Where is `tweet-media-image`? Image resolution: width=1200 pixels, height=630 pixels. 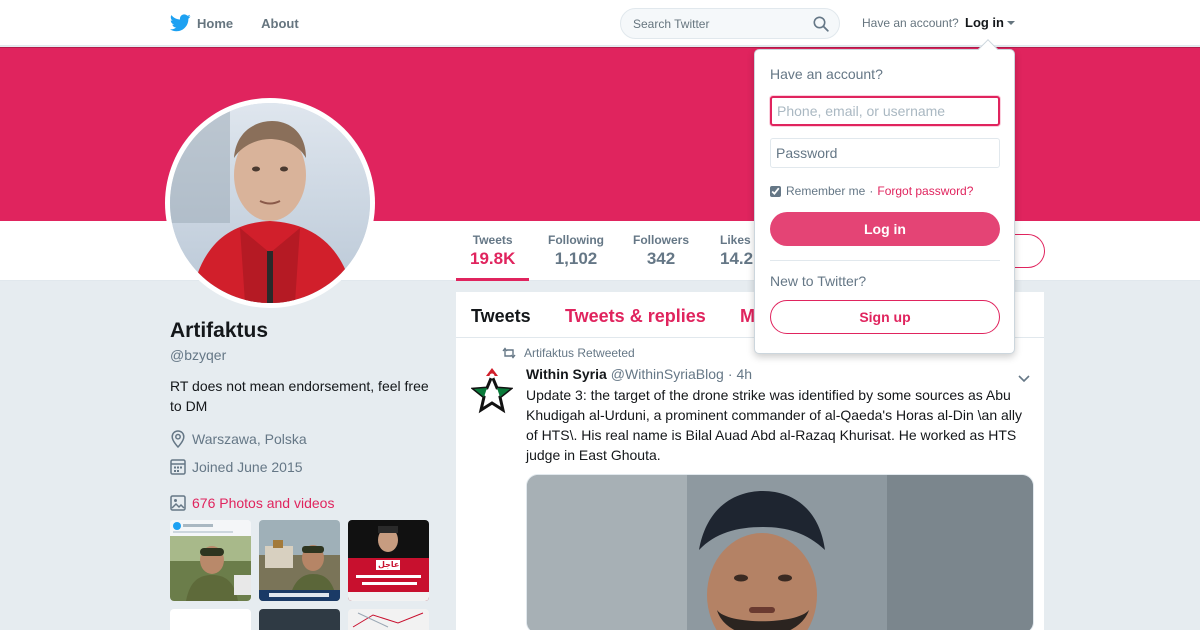 tweet-media-image is located at coordinates (780, 552).